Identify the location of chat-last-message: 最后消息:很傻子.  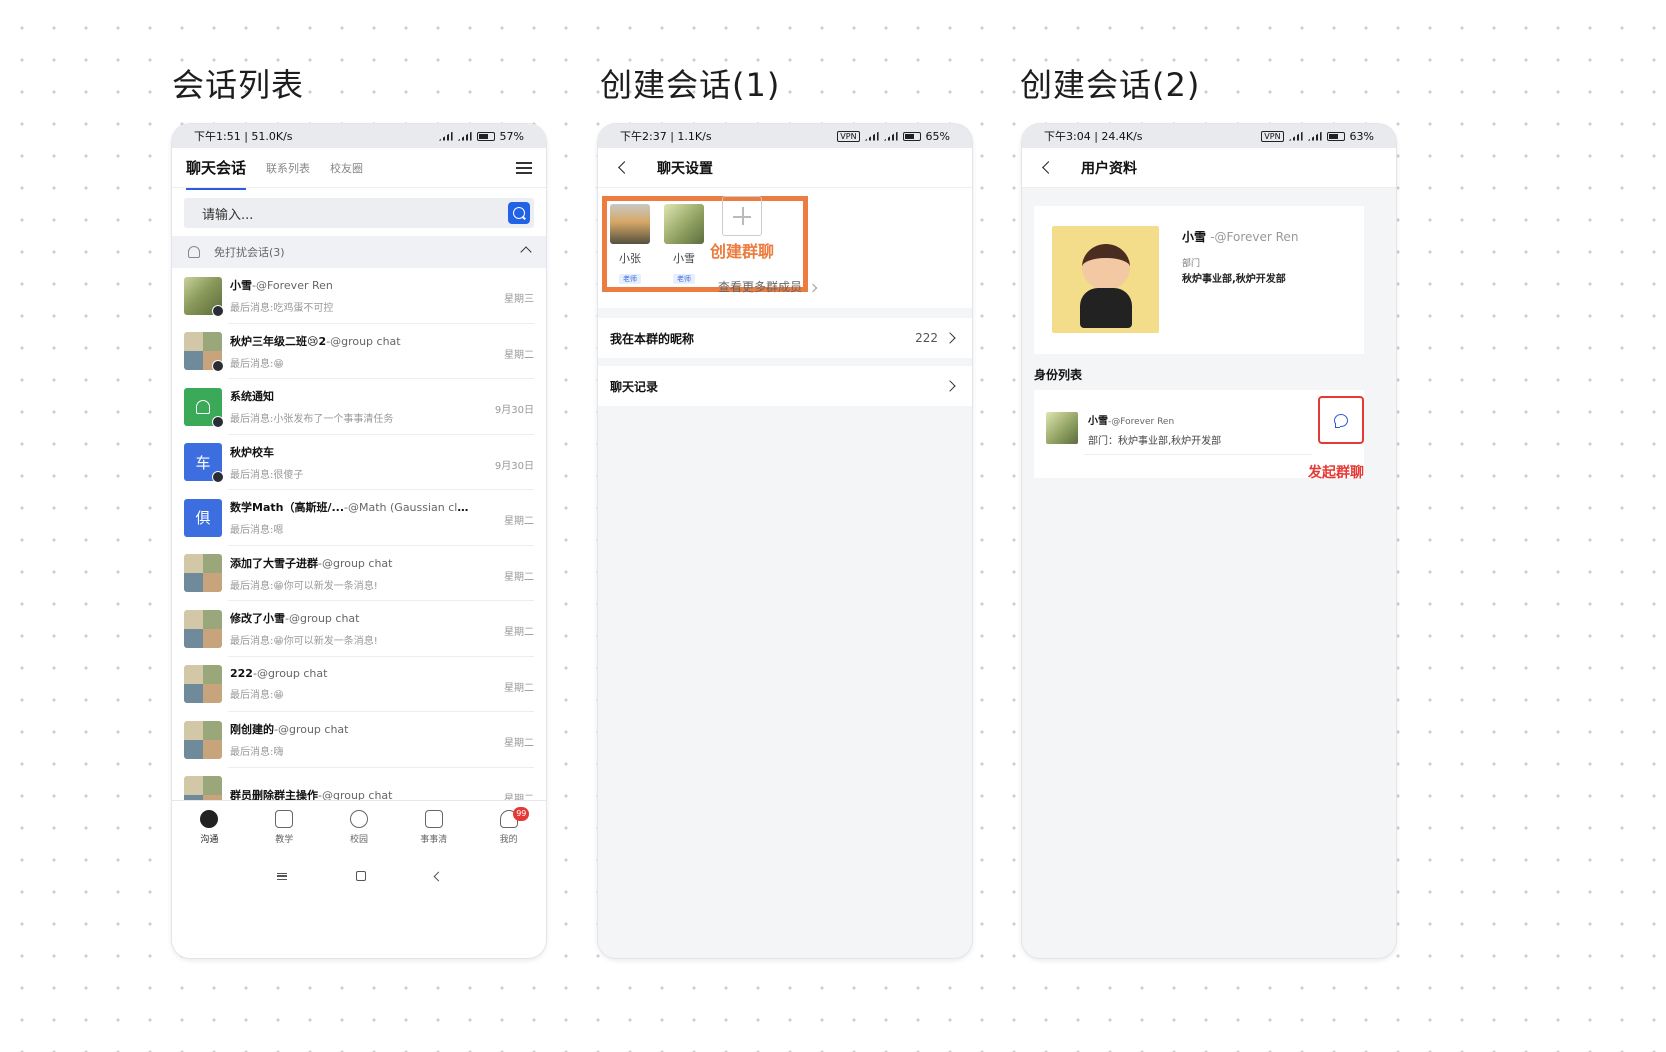
(267, 475).